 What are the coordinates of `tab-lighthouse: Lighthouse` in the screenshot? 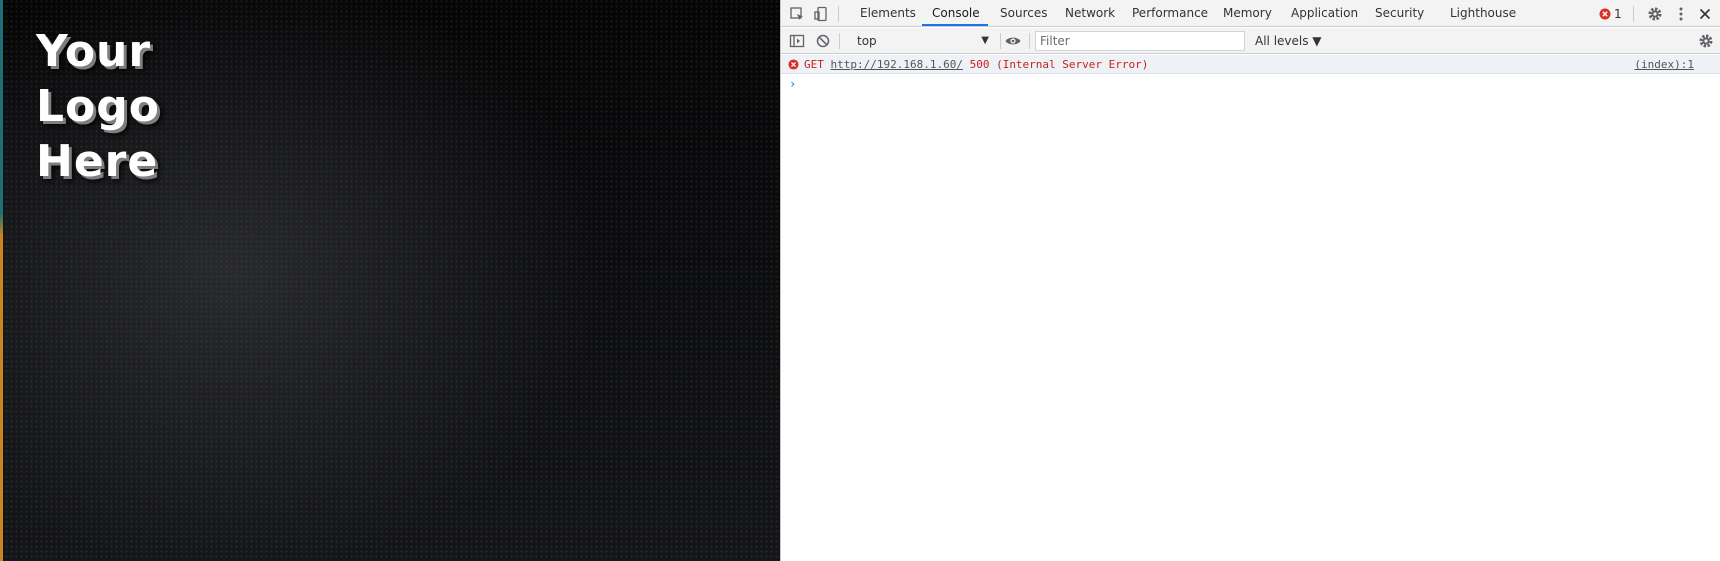 It's located at (1483, 13).